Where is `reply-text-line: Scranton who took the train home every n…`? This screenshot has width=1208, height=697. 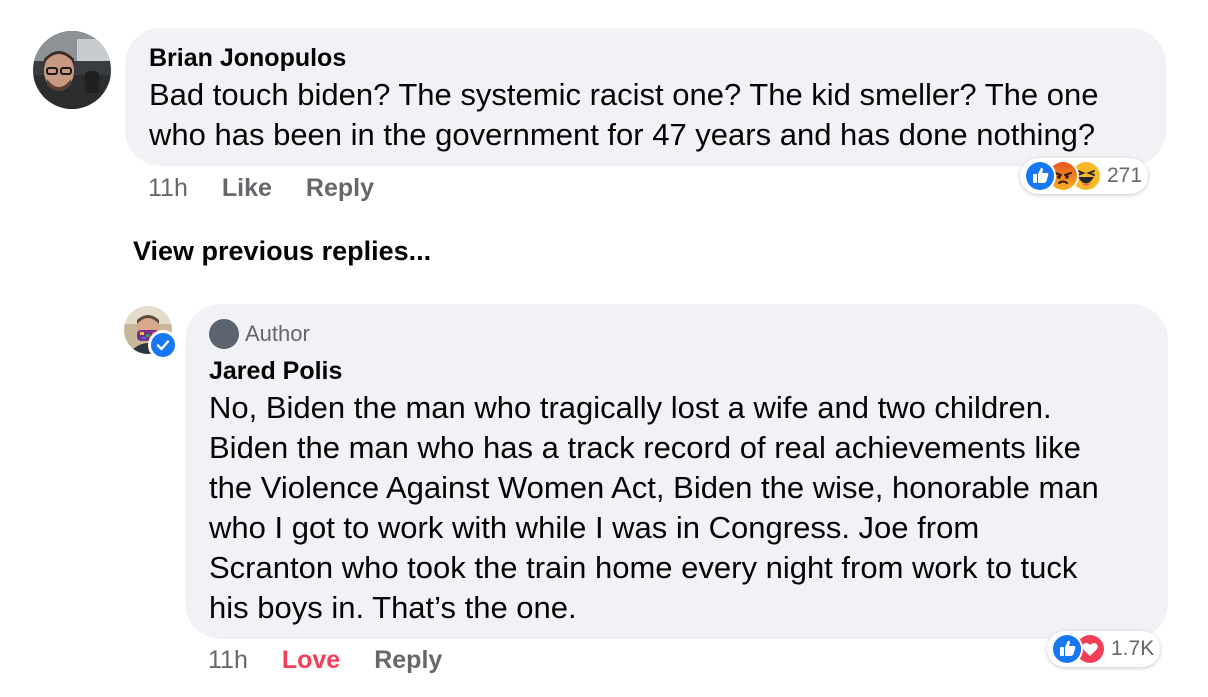
reply-text-line: Scranton who took the train home every n… is located at coordinates (643, 567).